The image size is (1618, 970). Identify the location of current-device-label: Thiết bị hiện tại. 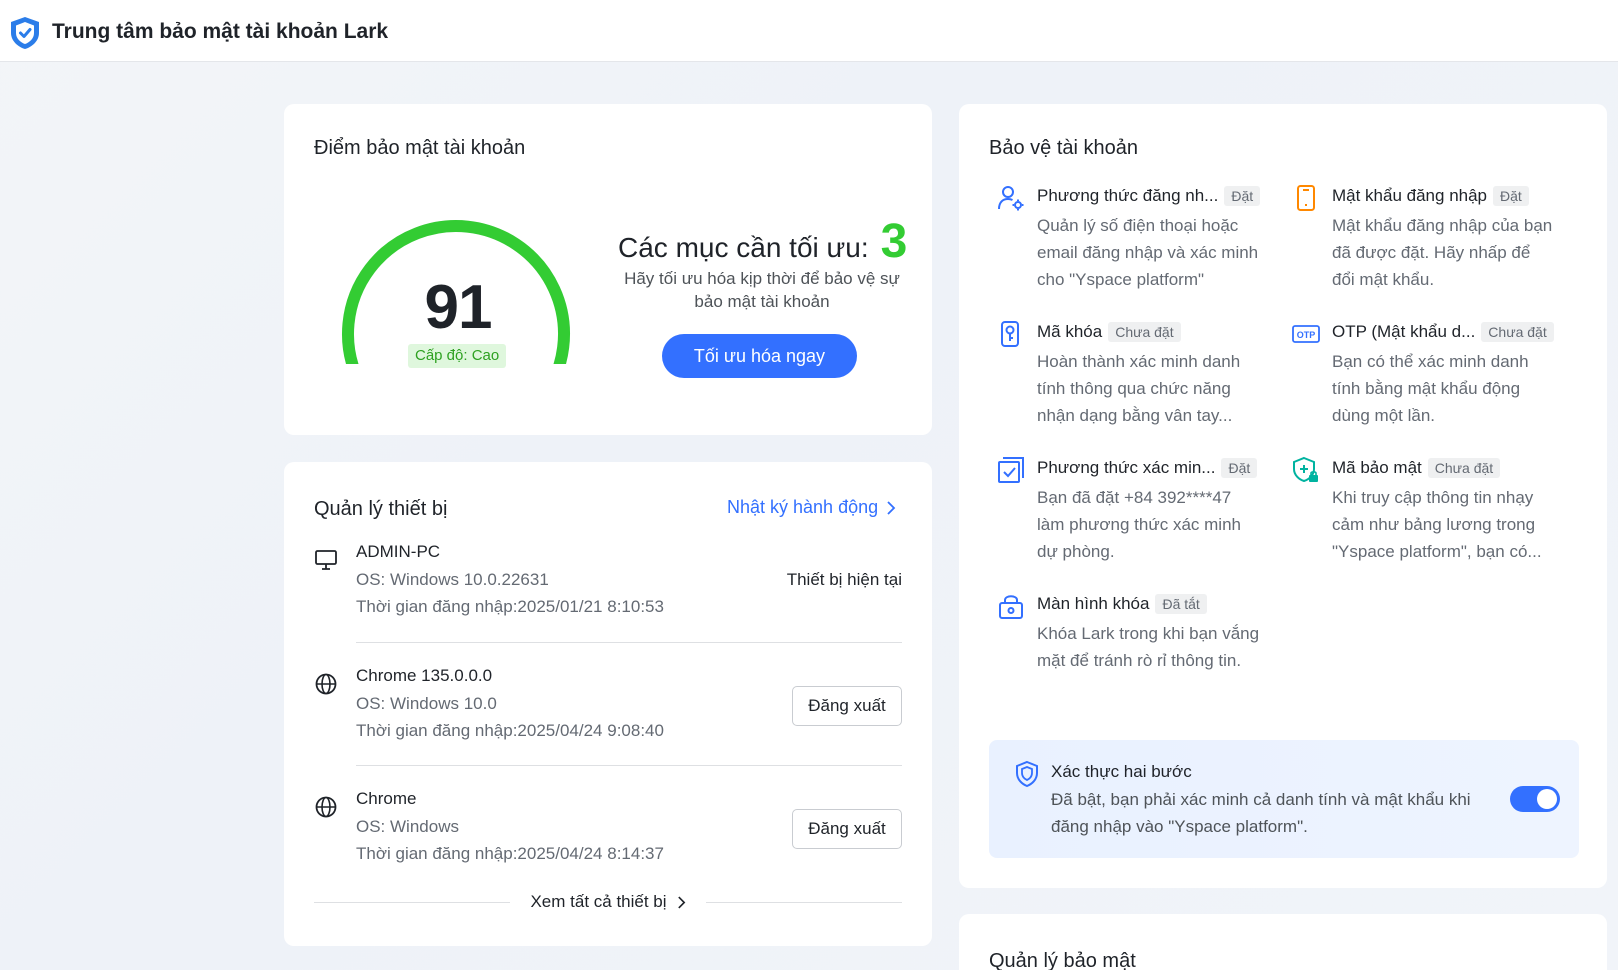
(844, 579).